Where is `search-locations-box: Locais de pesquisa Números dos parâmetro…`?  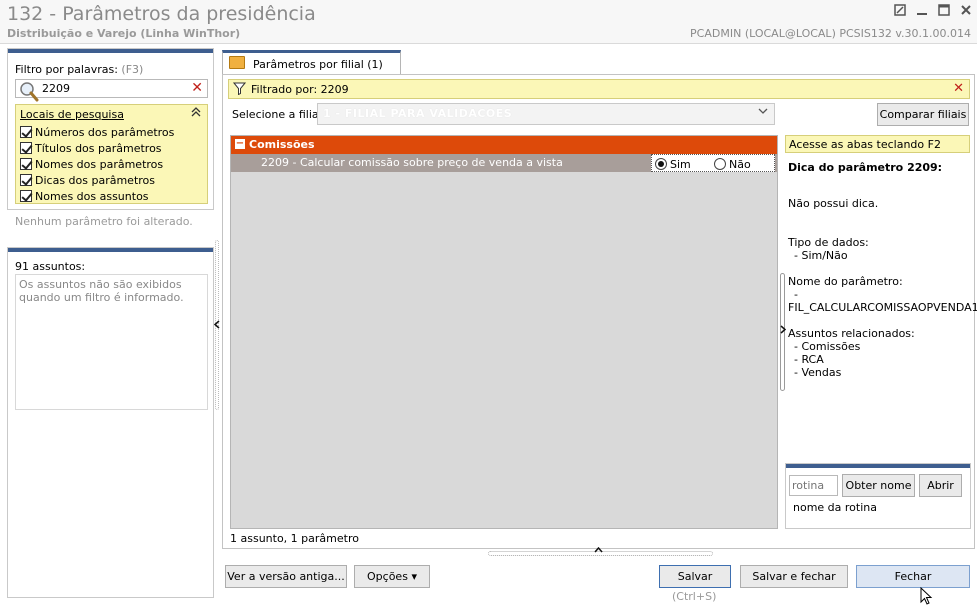 search-locations-box: Locais de pesquisa Números dos parâmetro… is located at coordinates (111, 154).